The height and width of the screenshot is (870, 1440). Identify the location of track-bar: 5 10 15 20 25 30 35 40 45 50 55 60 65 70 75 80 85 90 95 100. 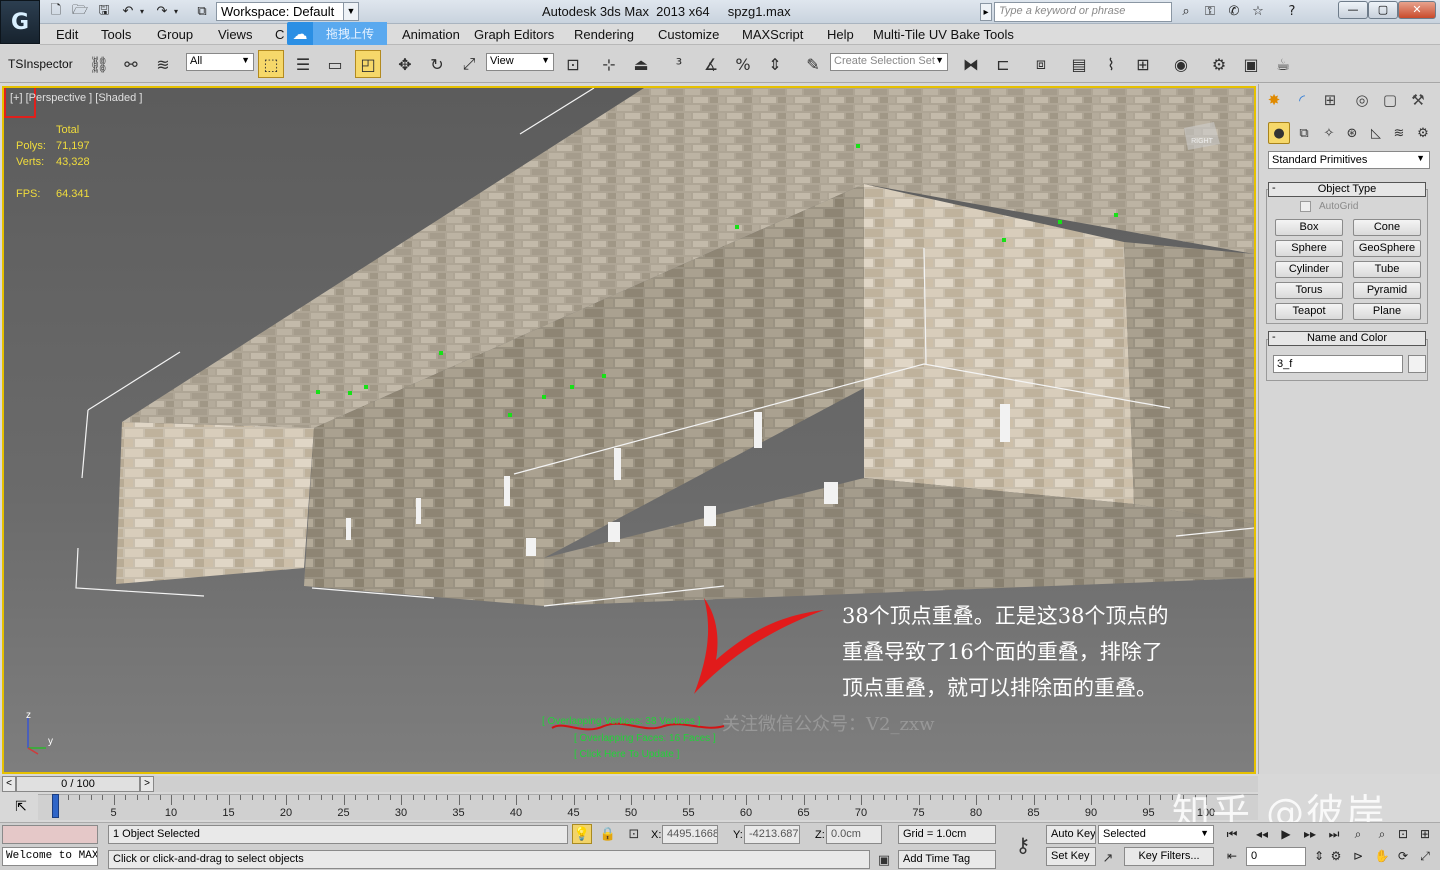
(648, 807).